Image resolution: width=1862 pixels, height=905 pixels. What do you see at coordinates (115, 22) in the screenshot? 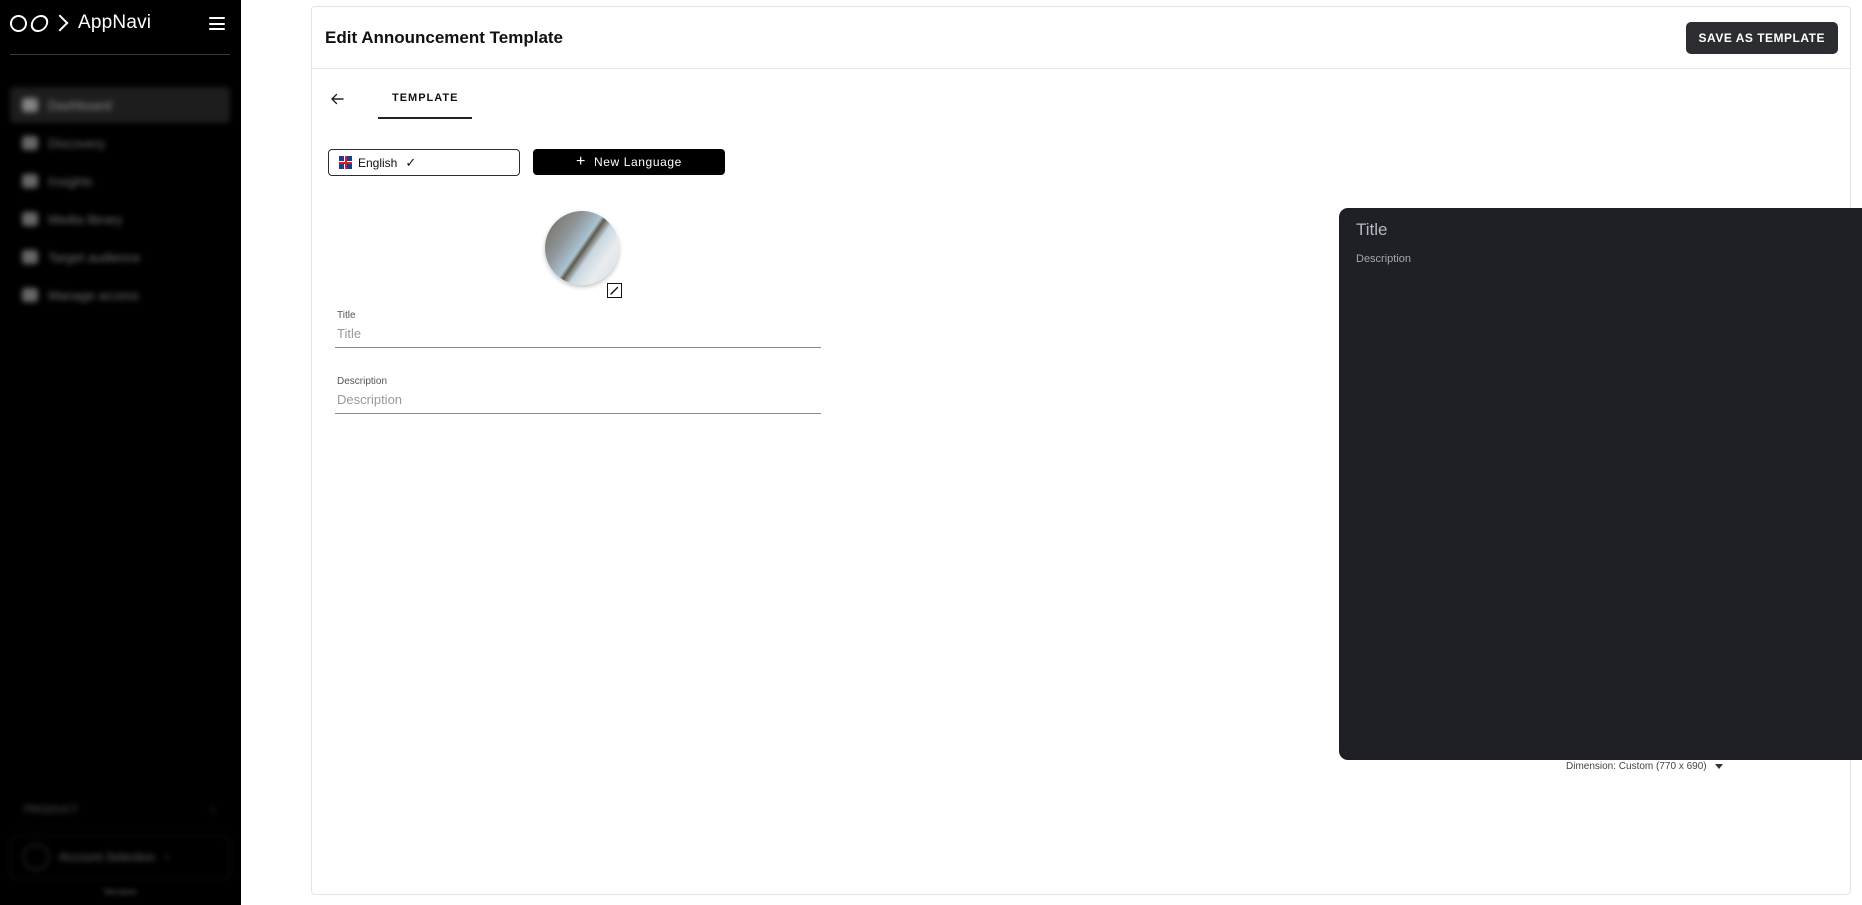
I see `brand-name: AppNavi` at bounding box center [115, 22].